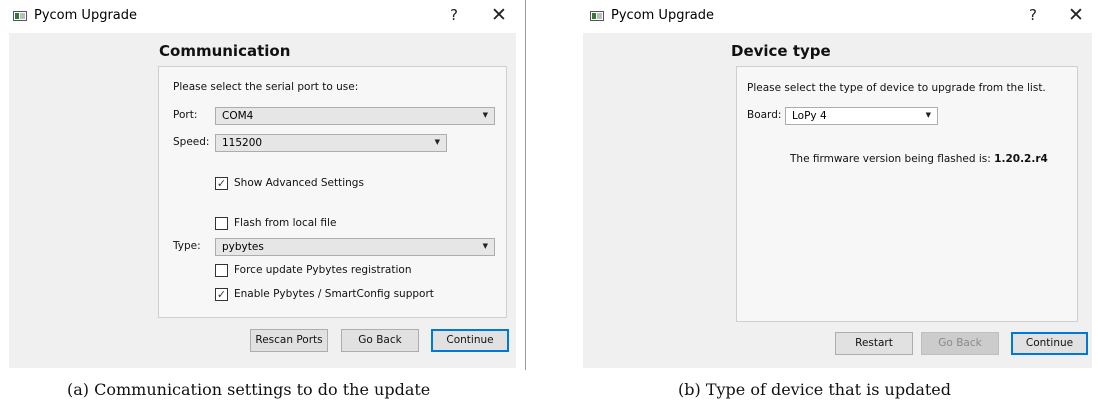  Describe the element at coordinates (355, 116) in the screenshot. I see `port-select: COM4 ▼` at that location.